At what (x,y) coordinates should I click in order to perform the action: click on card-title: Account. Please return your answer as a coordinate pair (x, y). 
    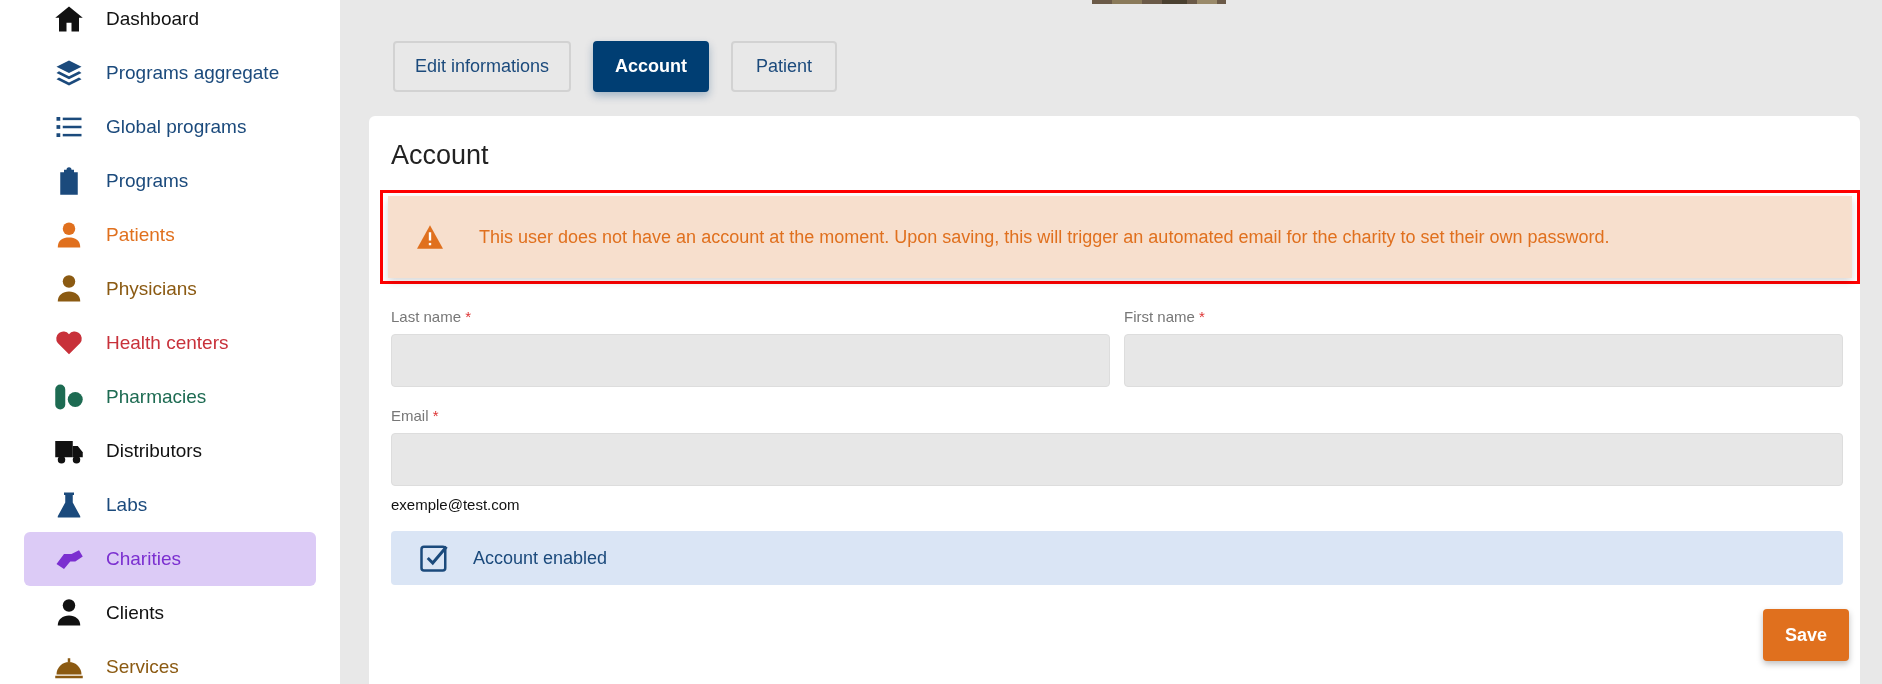
    Looking at the image, I should click on (440, 156).